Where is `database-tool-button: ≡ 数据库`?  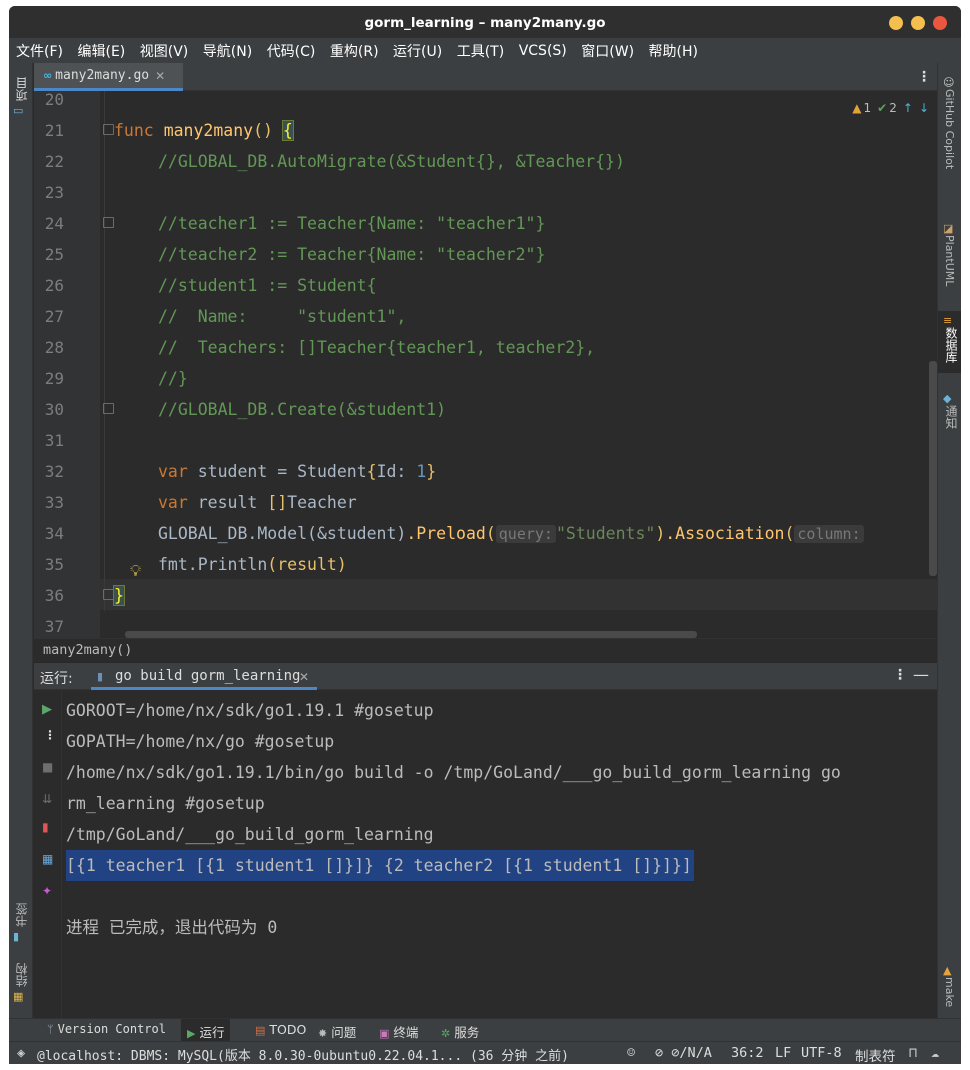
database-tool-button: ≡ 数据库 is located at coordinates (949, 342).